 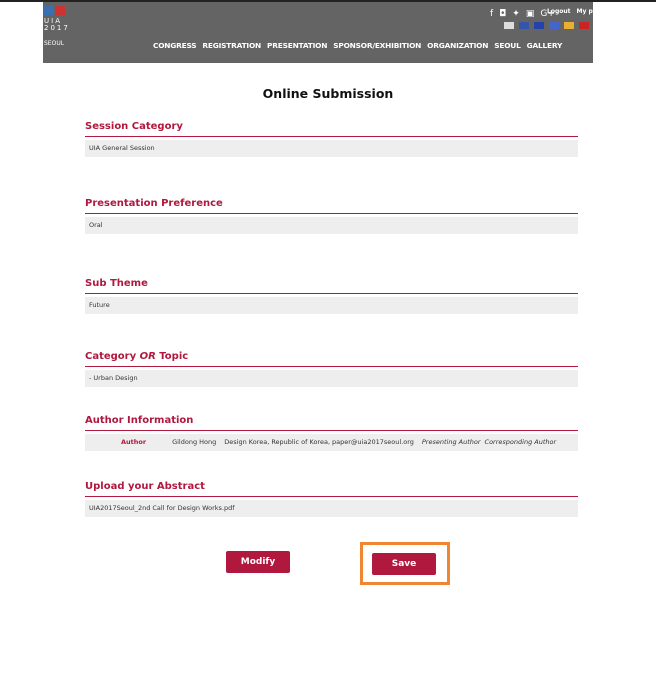 What do you see at coordinates (331, 295) in the screenshot?
I see `sub-theme-section: Sub Theme Future` at bounding box center [331, 295].